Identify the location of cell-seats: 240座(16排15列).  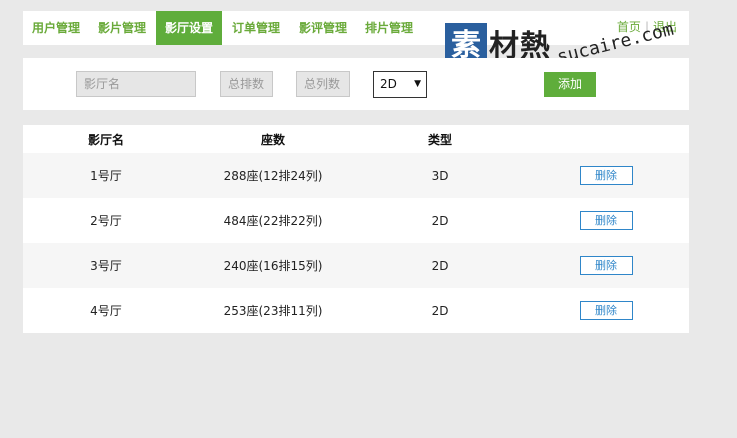
(273, 266).